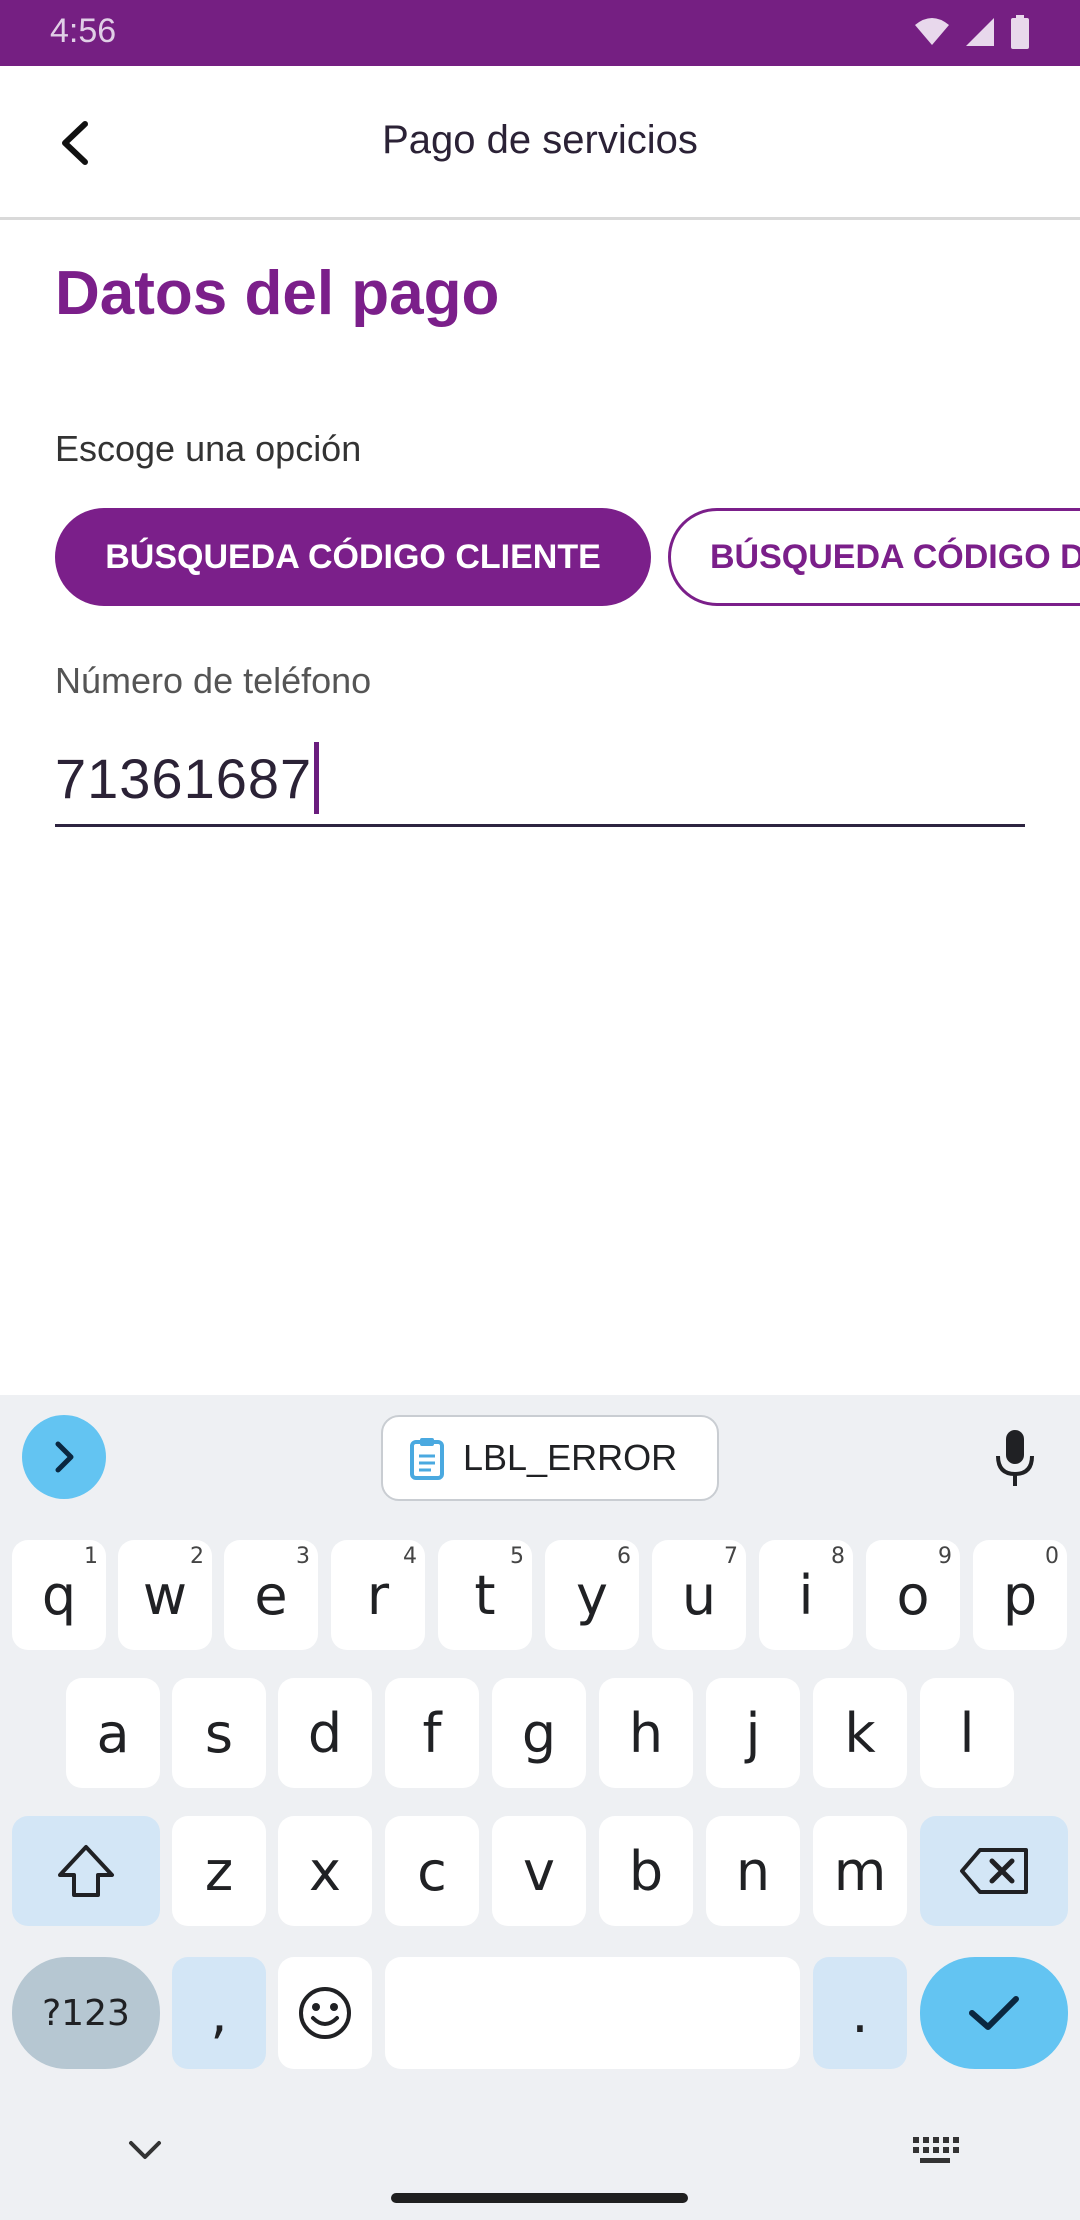  What do you see at coordinates (145, 2151) in the screenshot?
I see `hide-keyboard-chevron-icon` at bounding box center [145, 2151].